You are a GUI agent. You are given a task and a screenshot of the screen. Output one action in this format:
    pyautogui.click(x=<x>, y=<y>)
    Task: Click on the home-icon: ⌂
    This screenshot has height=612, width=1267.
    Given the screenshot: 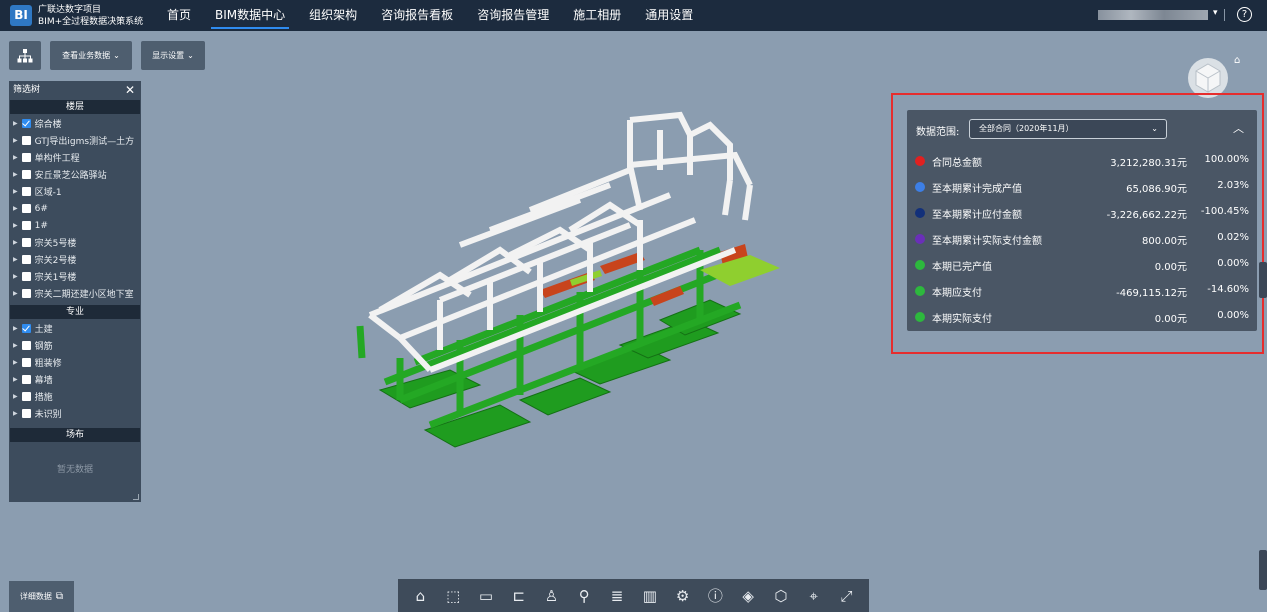 What is the action you would take?
    pyautogui.click(x=420, y=596)
    